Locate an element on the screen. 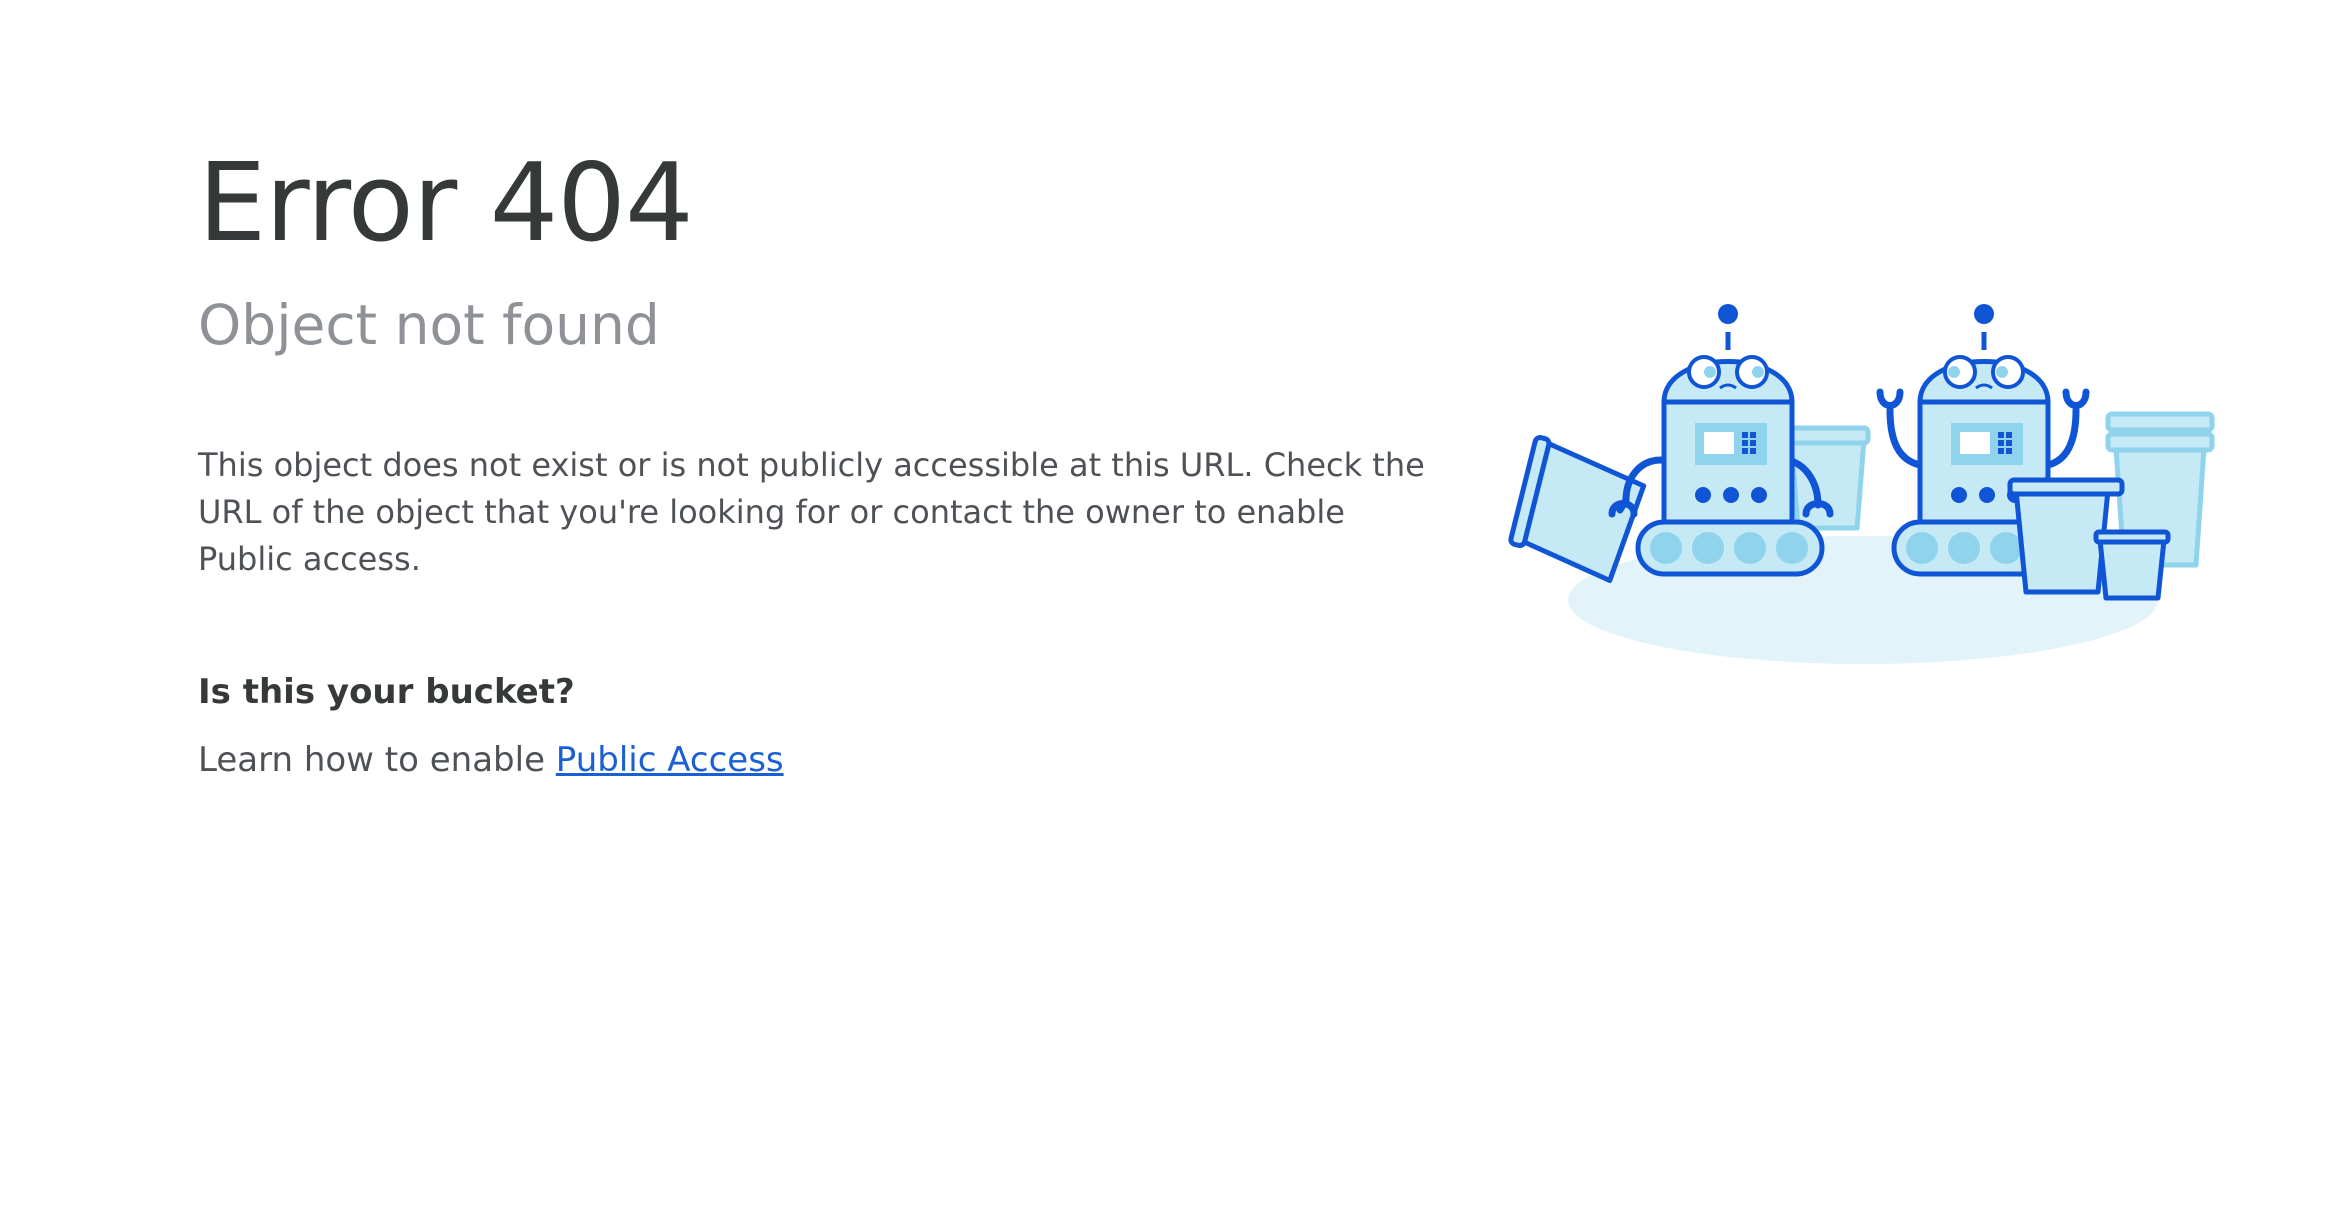 The width and height of the screenshot is (2329, 1223). error-subtitle: Object not found is located at coordinates (429, 325).